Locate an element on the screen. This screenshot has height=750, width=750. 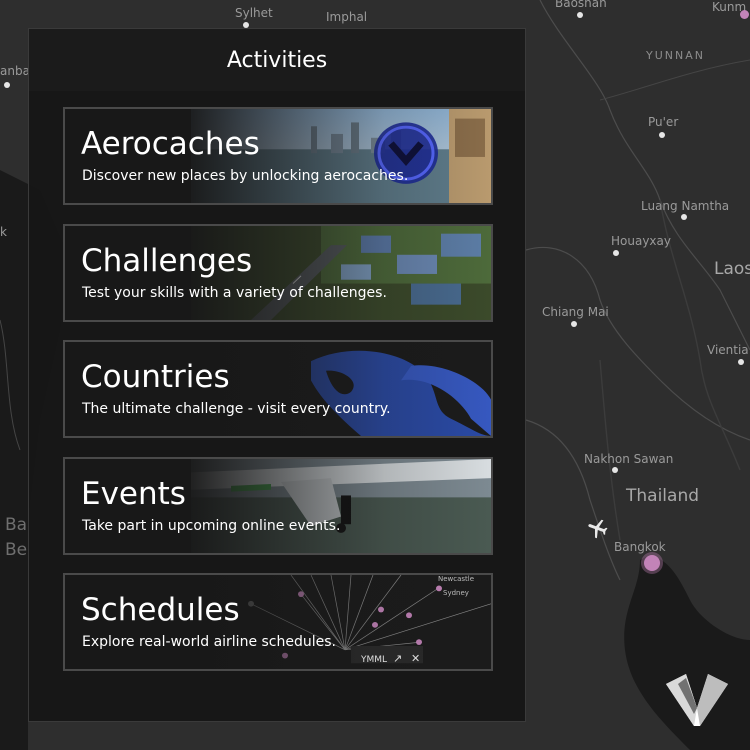
map-label-ba: Ba is located at coordinates (16, 525).